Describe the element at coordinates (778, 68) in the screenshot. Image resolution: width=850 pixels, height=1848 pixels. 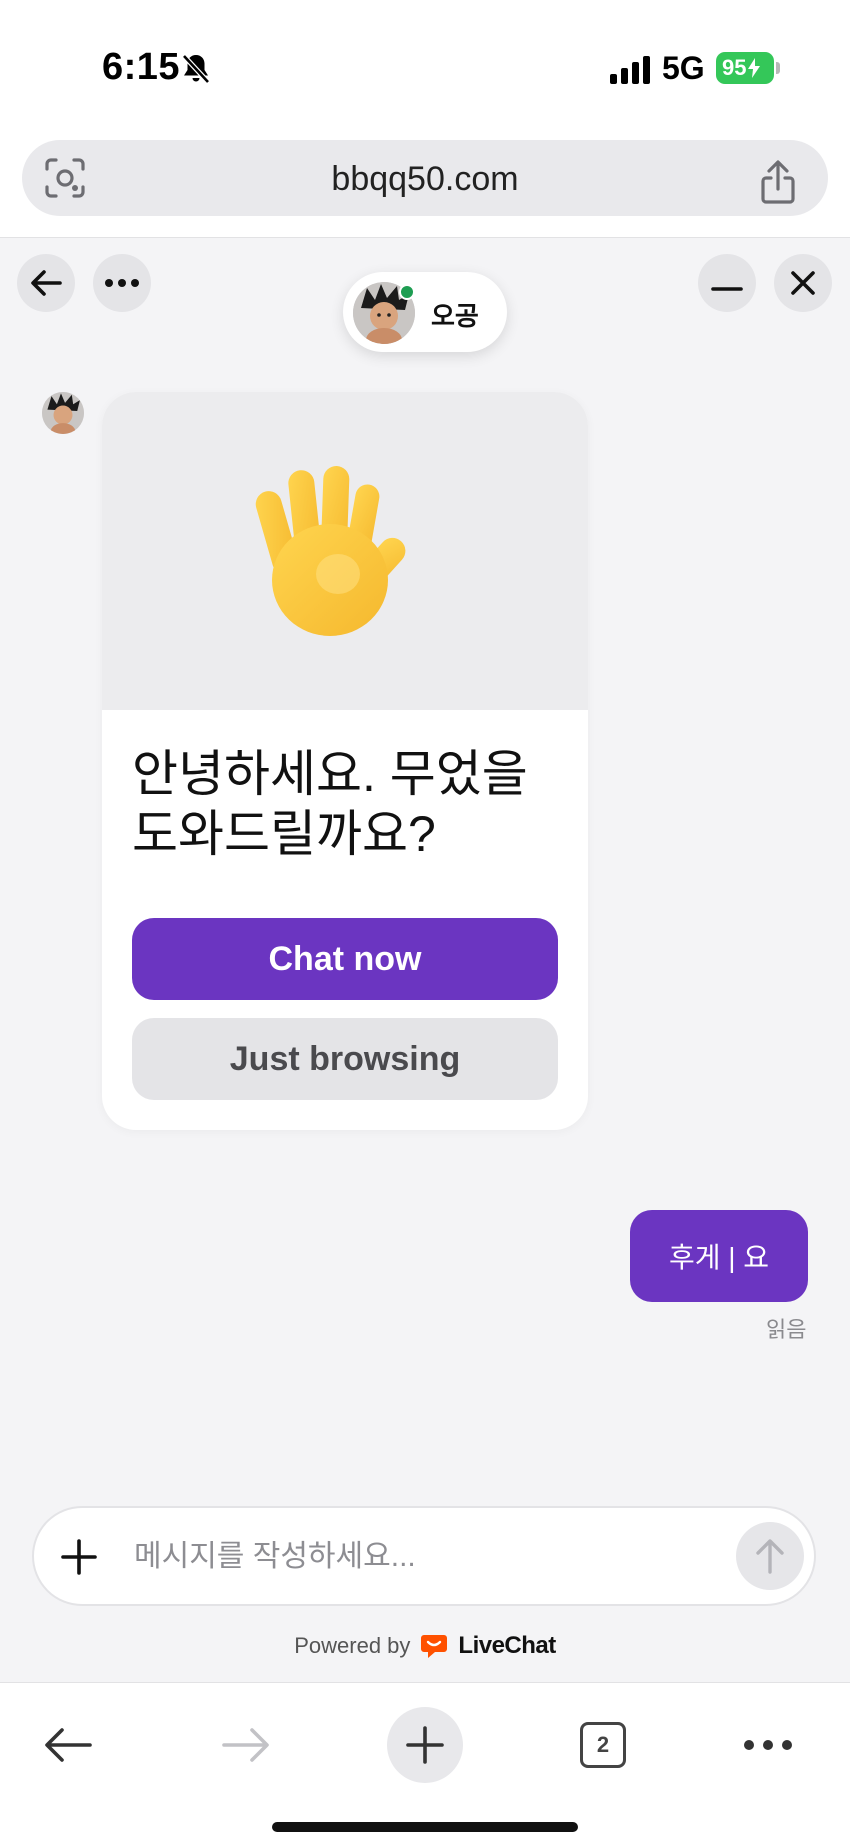
I see `battery-tip` at that location.